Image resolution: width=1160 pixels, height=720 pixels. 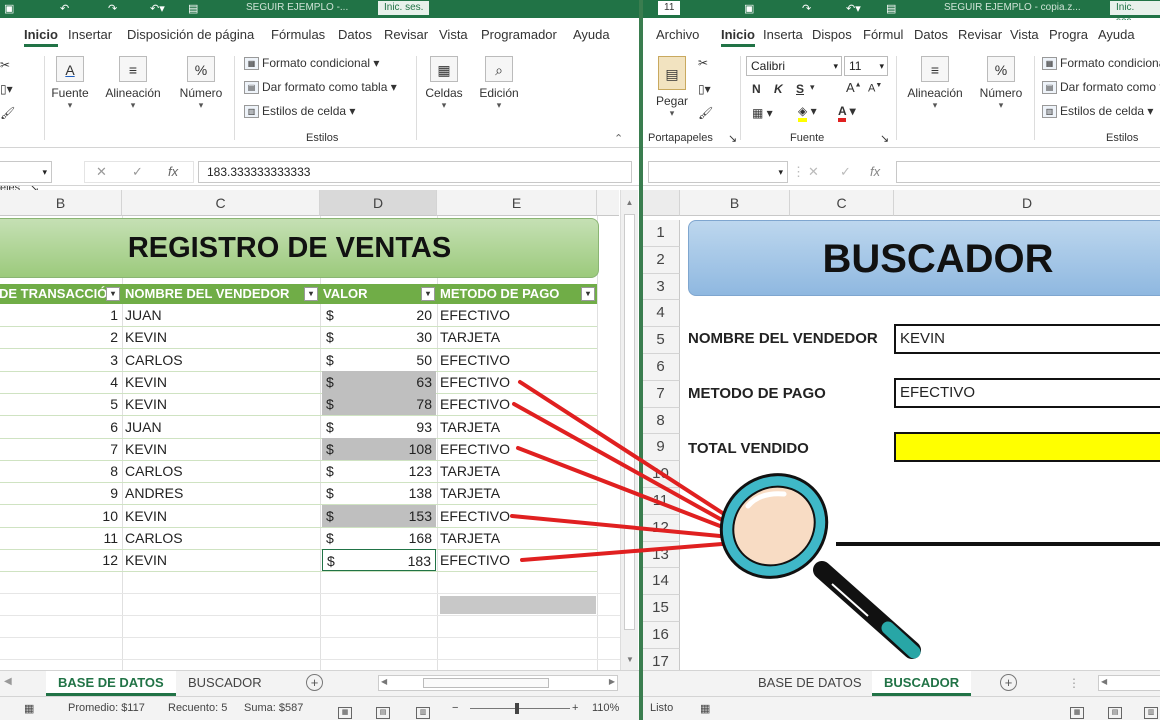 I want to click on cell-transaction-id: 12, so click(x=61, y=560).